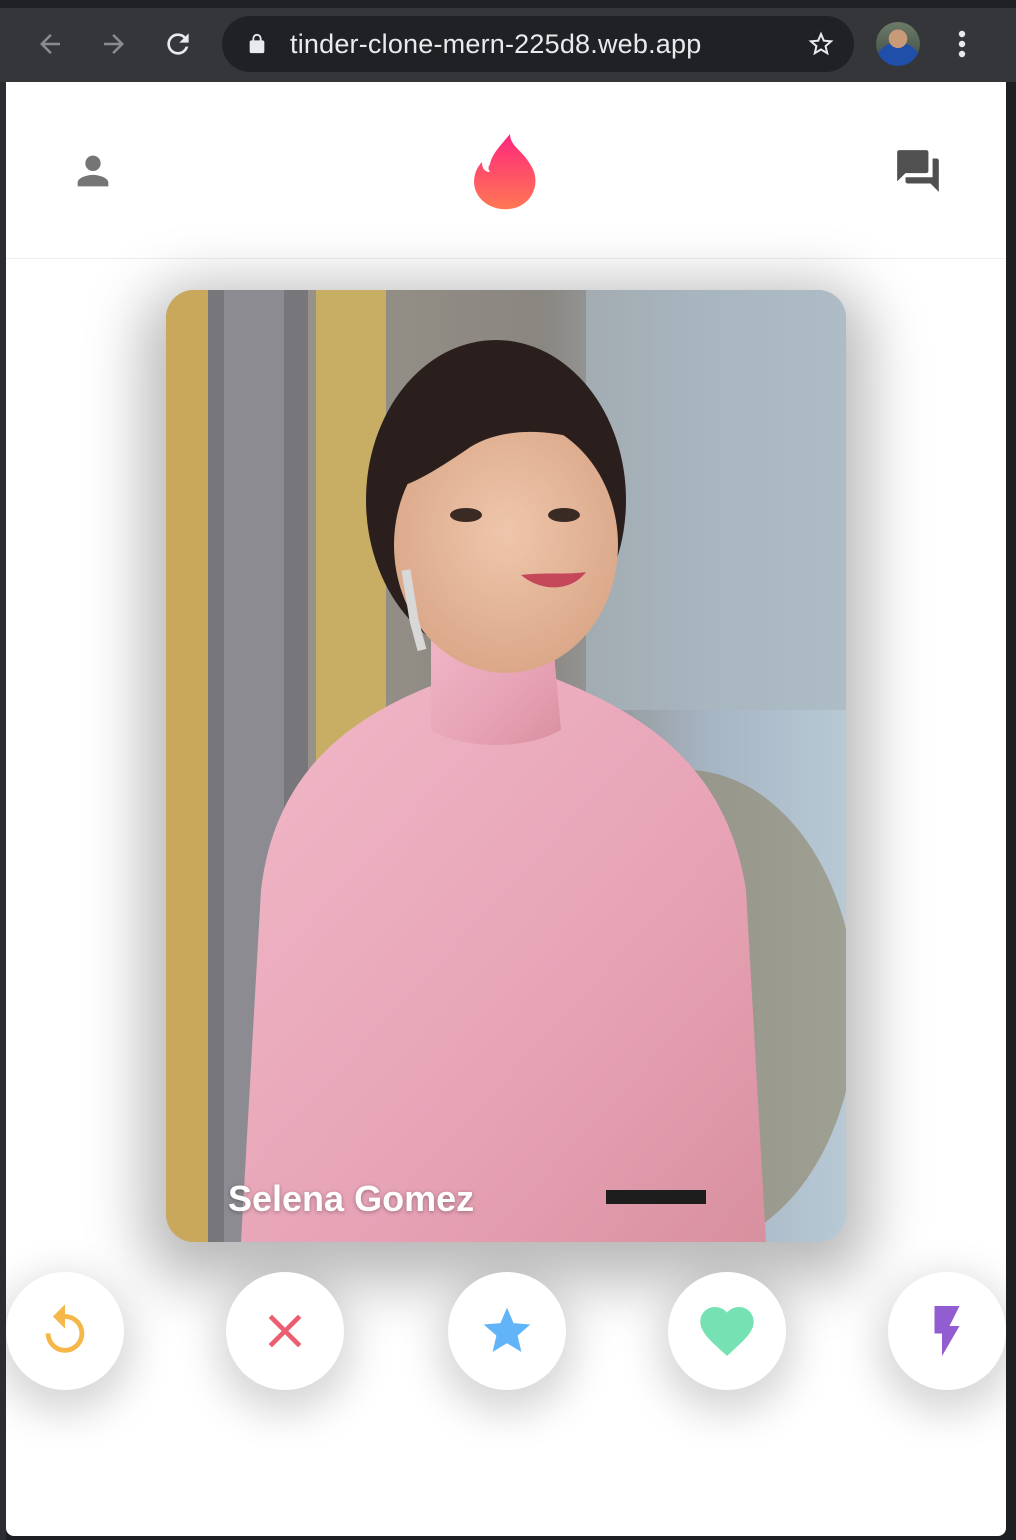  I want to click on url-text: tinder-clone-mern-225d8.web.app, so click(495, 44).